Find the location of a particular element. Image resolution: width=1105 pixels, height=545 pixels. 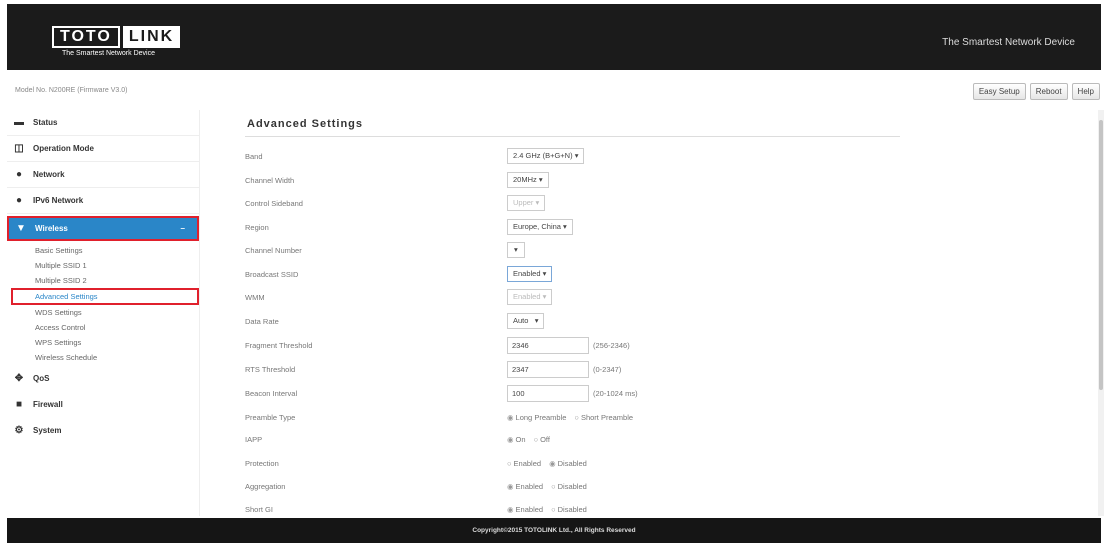

iapp-row: IAPP ◉ On ○ Off is located at coordinates (595, 439).